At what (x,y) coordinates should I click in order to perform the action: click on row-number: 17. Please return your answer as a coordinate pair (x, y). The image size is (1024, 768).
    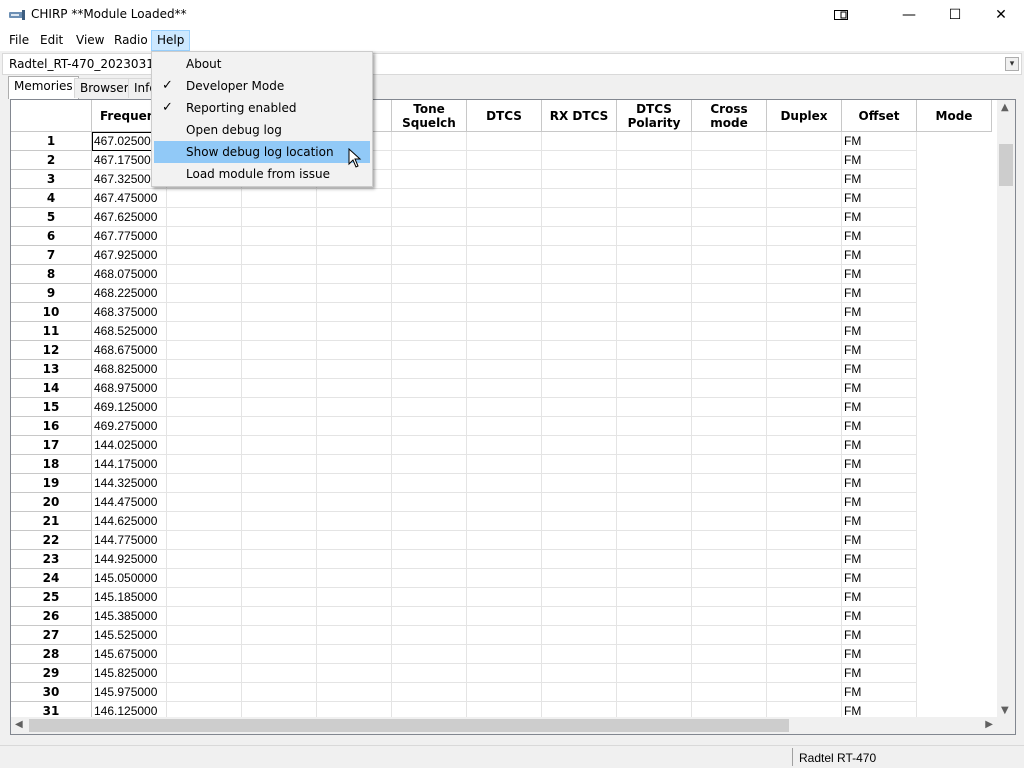
    Looking at the image, I should click on (51, 445).